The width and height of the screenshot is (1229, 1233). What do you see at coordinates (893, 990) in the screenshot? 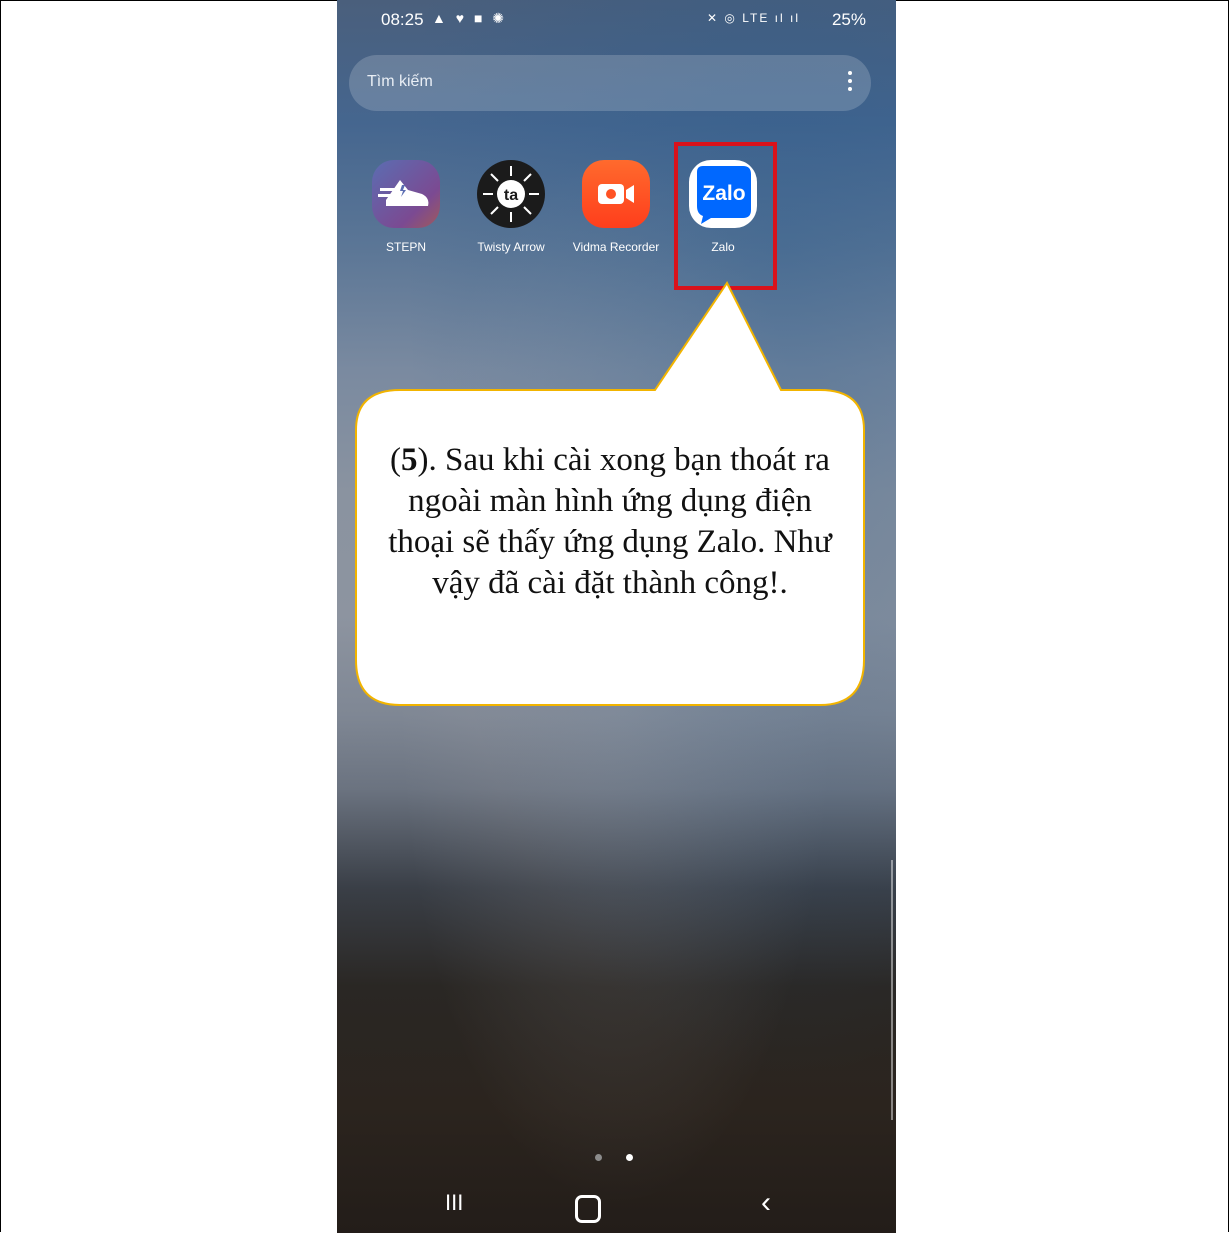
I see `scroll-indicator` at bounding box center [893, 990].